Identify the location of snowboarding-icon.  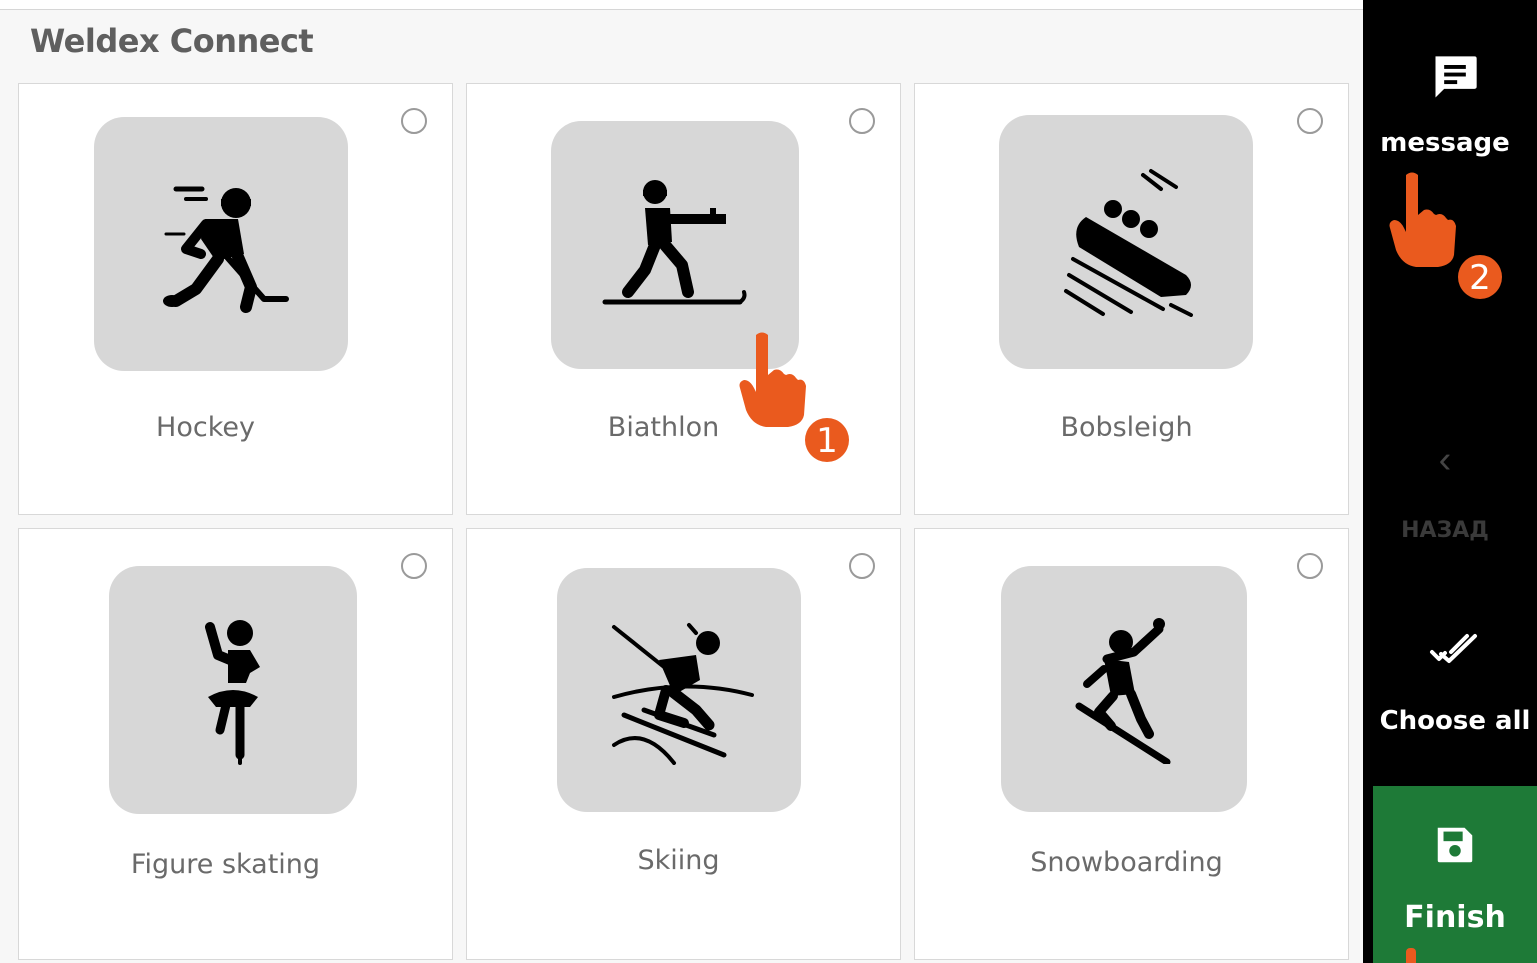
(1123, 691).